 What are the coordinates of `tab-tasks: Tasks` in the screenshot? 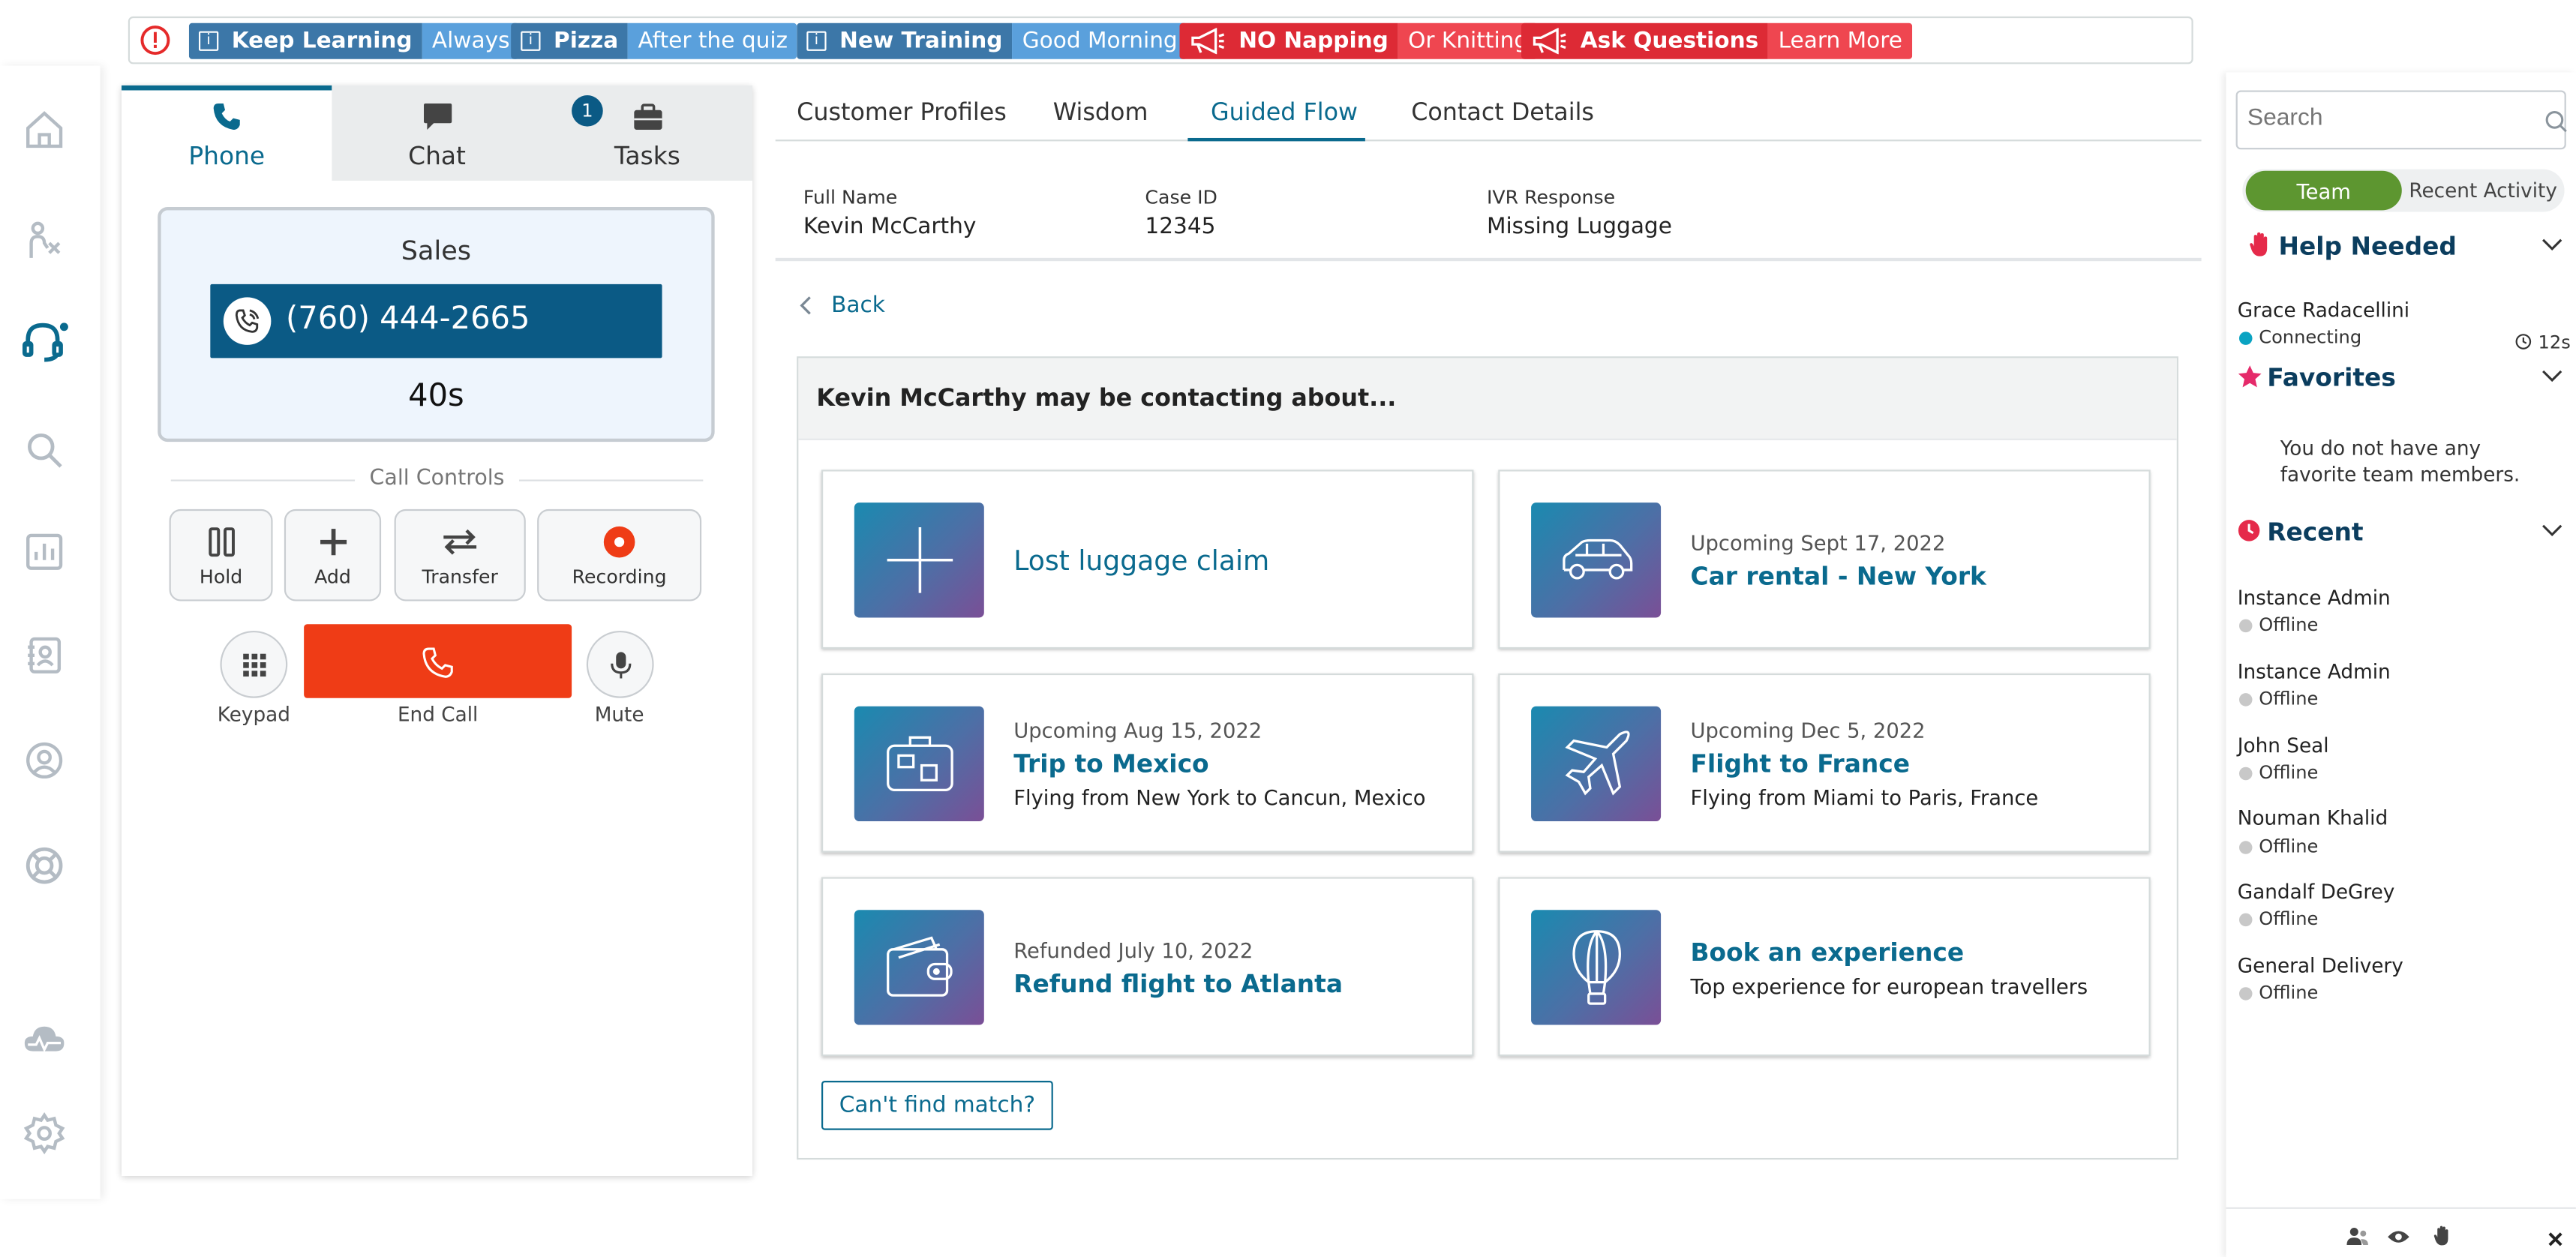 It's located at (647, 133).